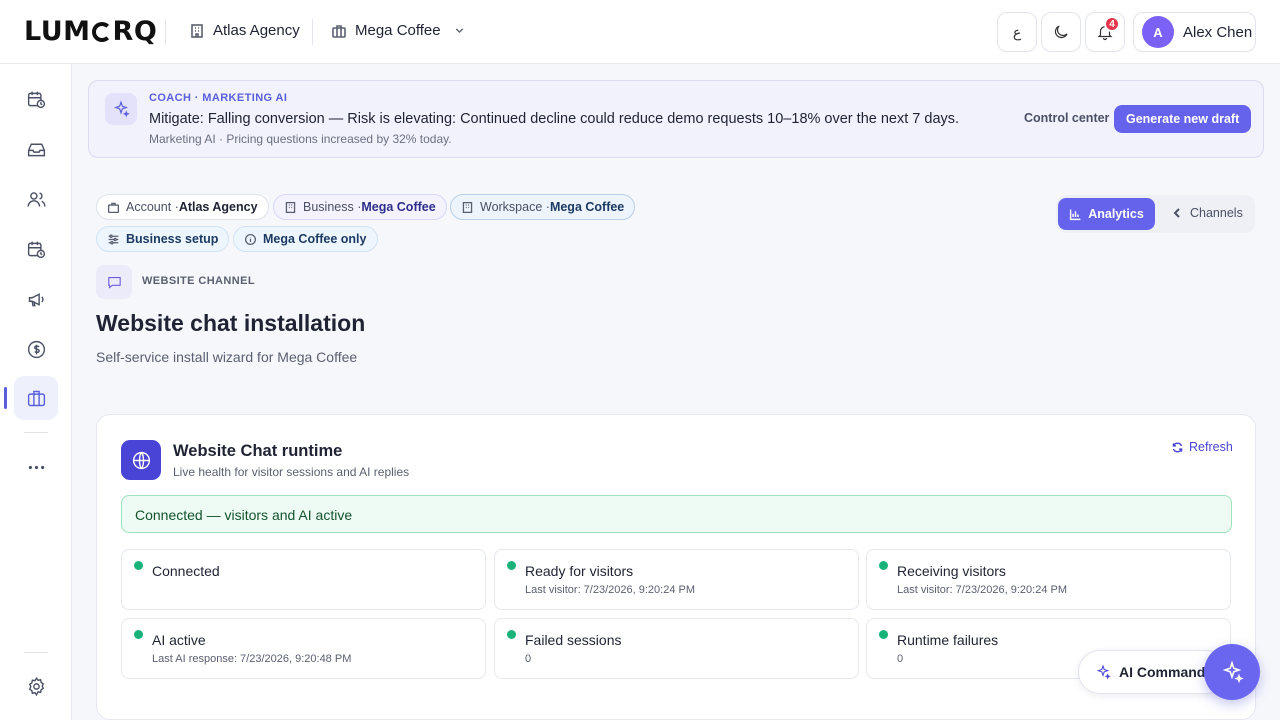  Describe the element at coordinates (250, 239) in the screenshot. I see `info-icon` at that location.